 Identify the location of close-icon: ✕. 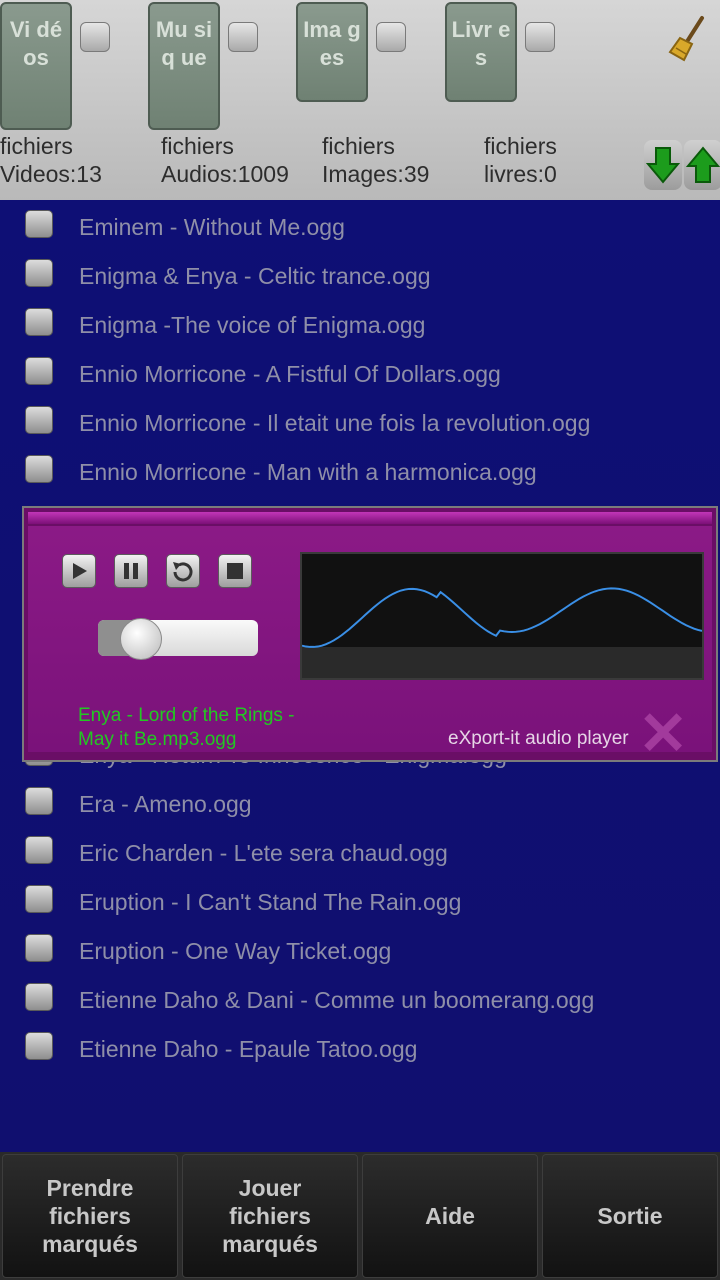
(663, 734).